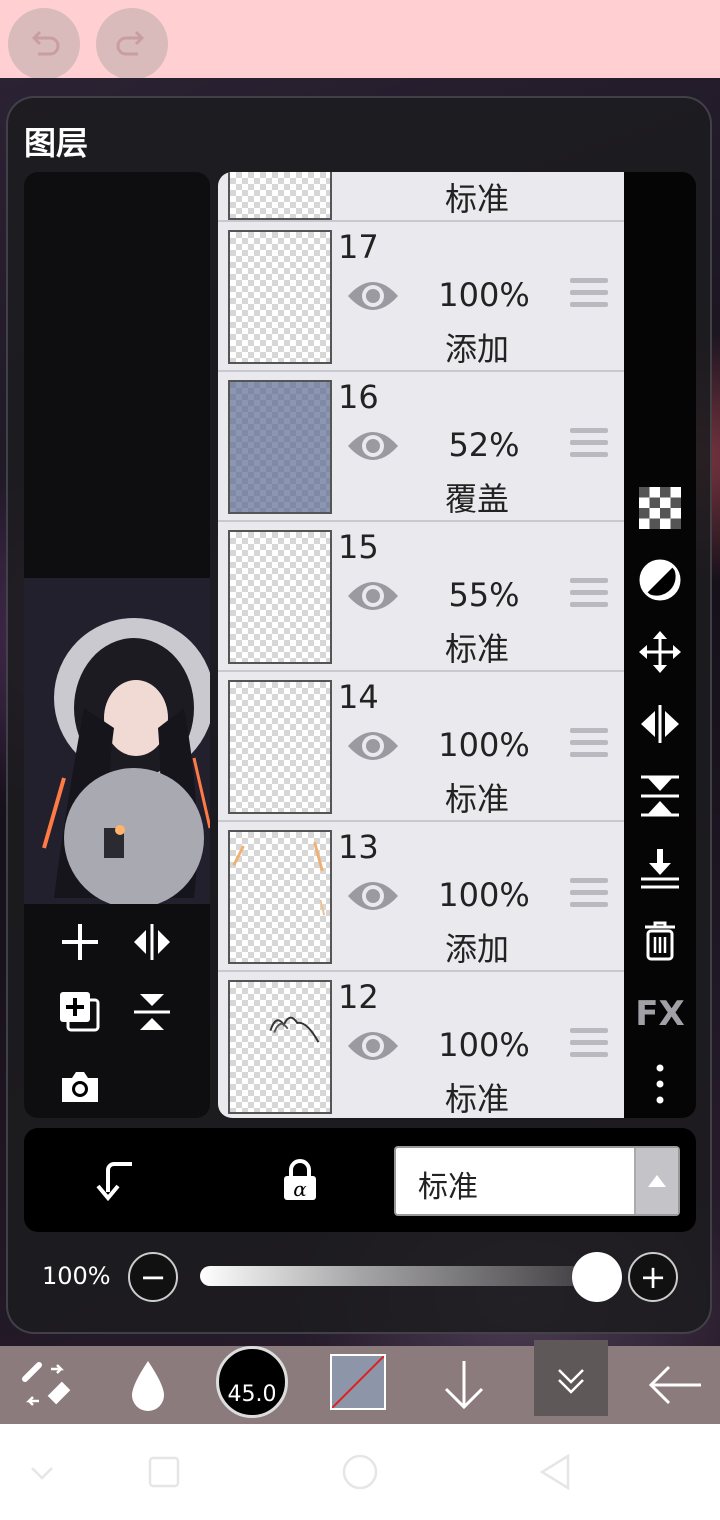  I want to click on opacity-slider-thumb, so click(597, 1277).